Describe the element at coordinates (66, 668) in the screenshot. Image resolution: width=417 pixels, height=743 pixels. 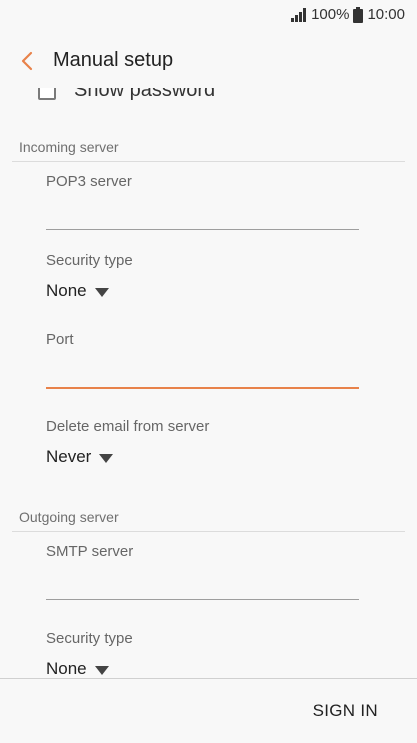
I see `outgoing-security-value: None` at that location.